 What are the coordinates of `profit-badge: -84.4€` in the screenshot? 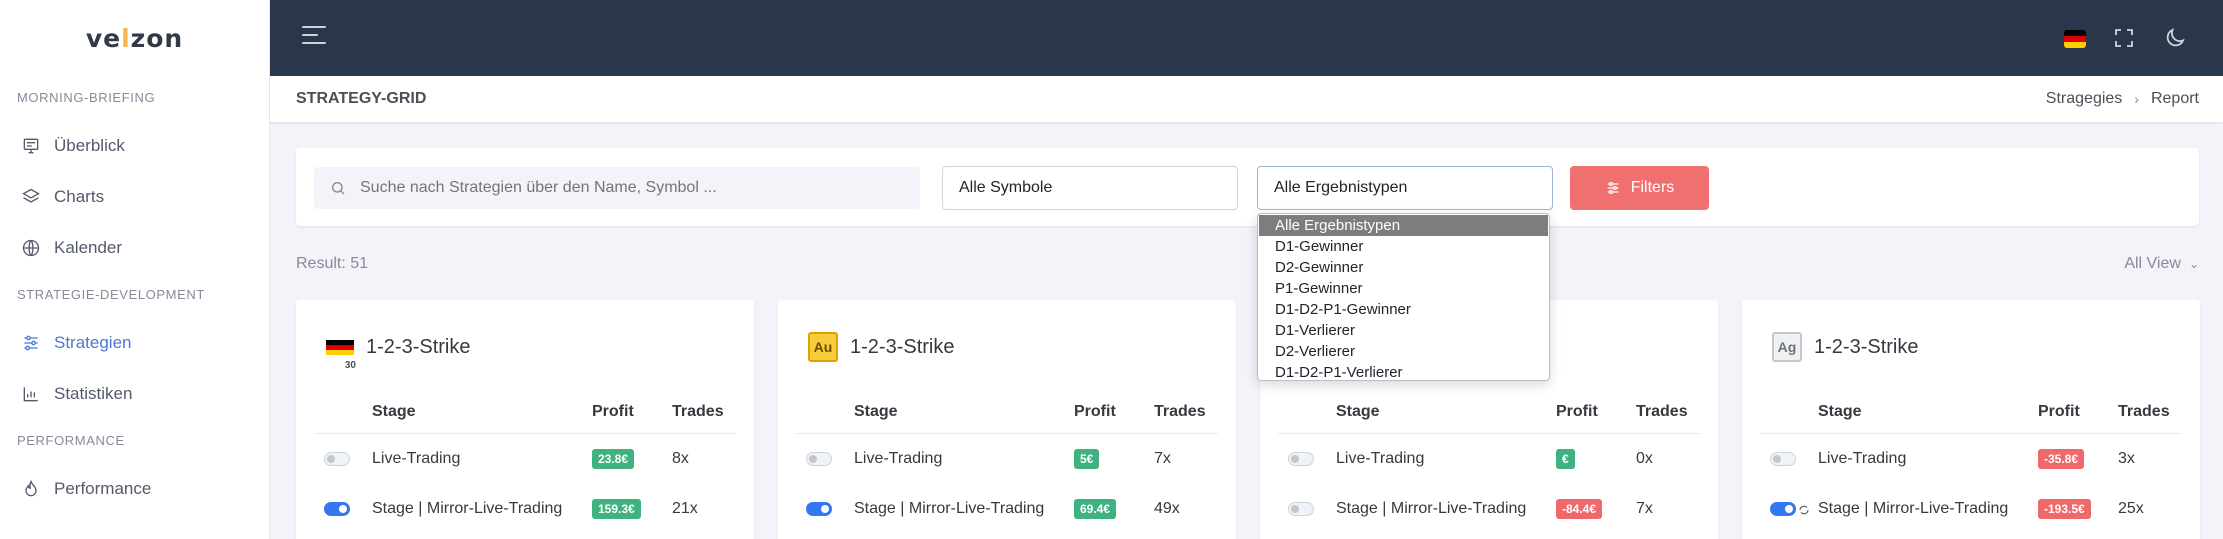 It's located at (1579, 509).